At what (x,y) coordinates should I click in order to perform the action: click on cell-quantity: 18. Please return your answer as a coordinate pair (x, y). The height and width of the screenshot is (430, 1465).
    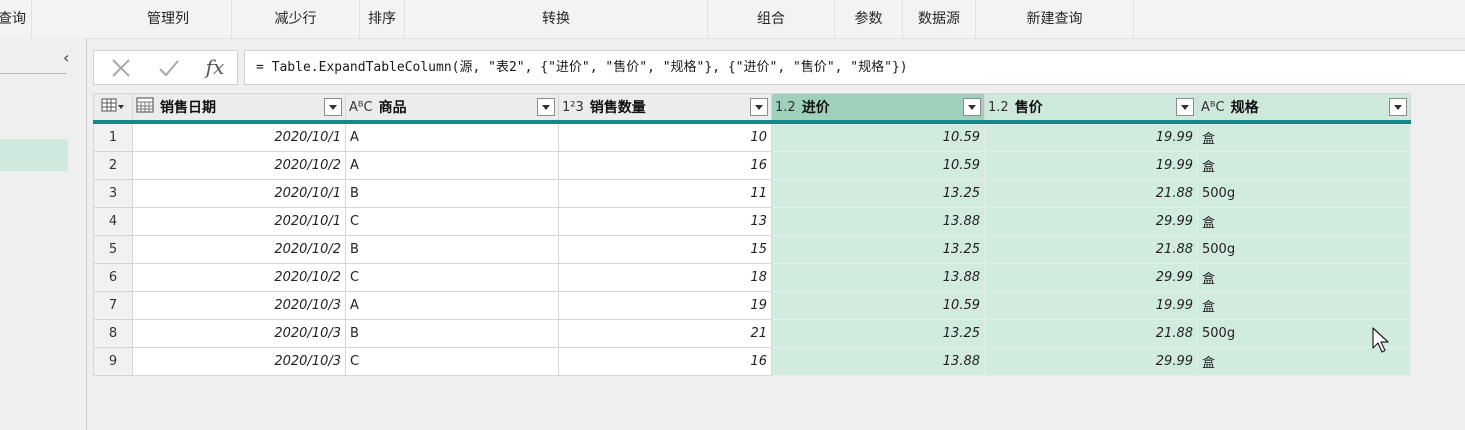
    Looking at the image, I should click on (665, 277).